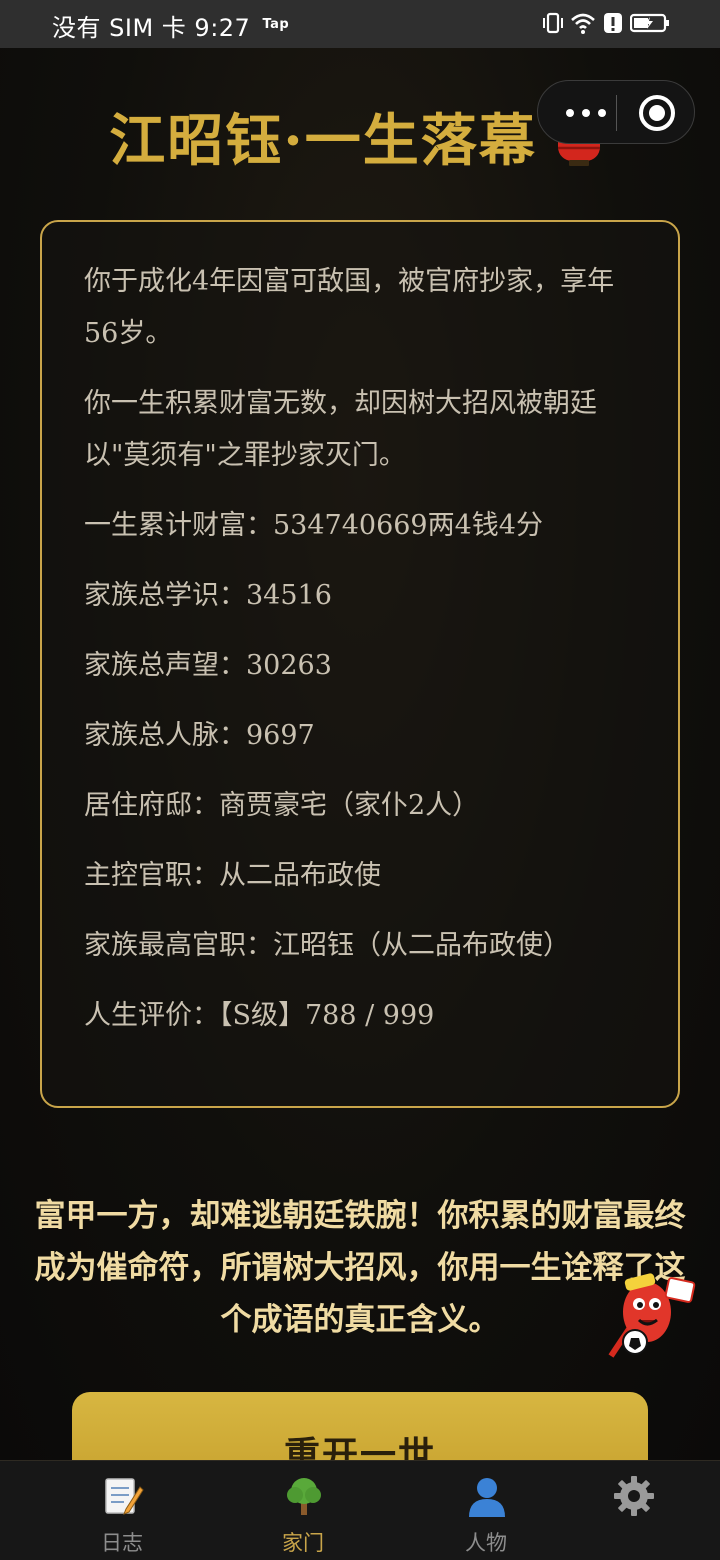 The image size is (720, 1560). I want to click on more-dots-icon, so click(586, 113).